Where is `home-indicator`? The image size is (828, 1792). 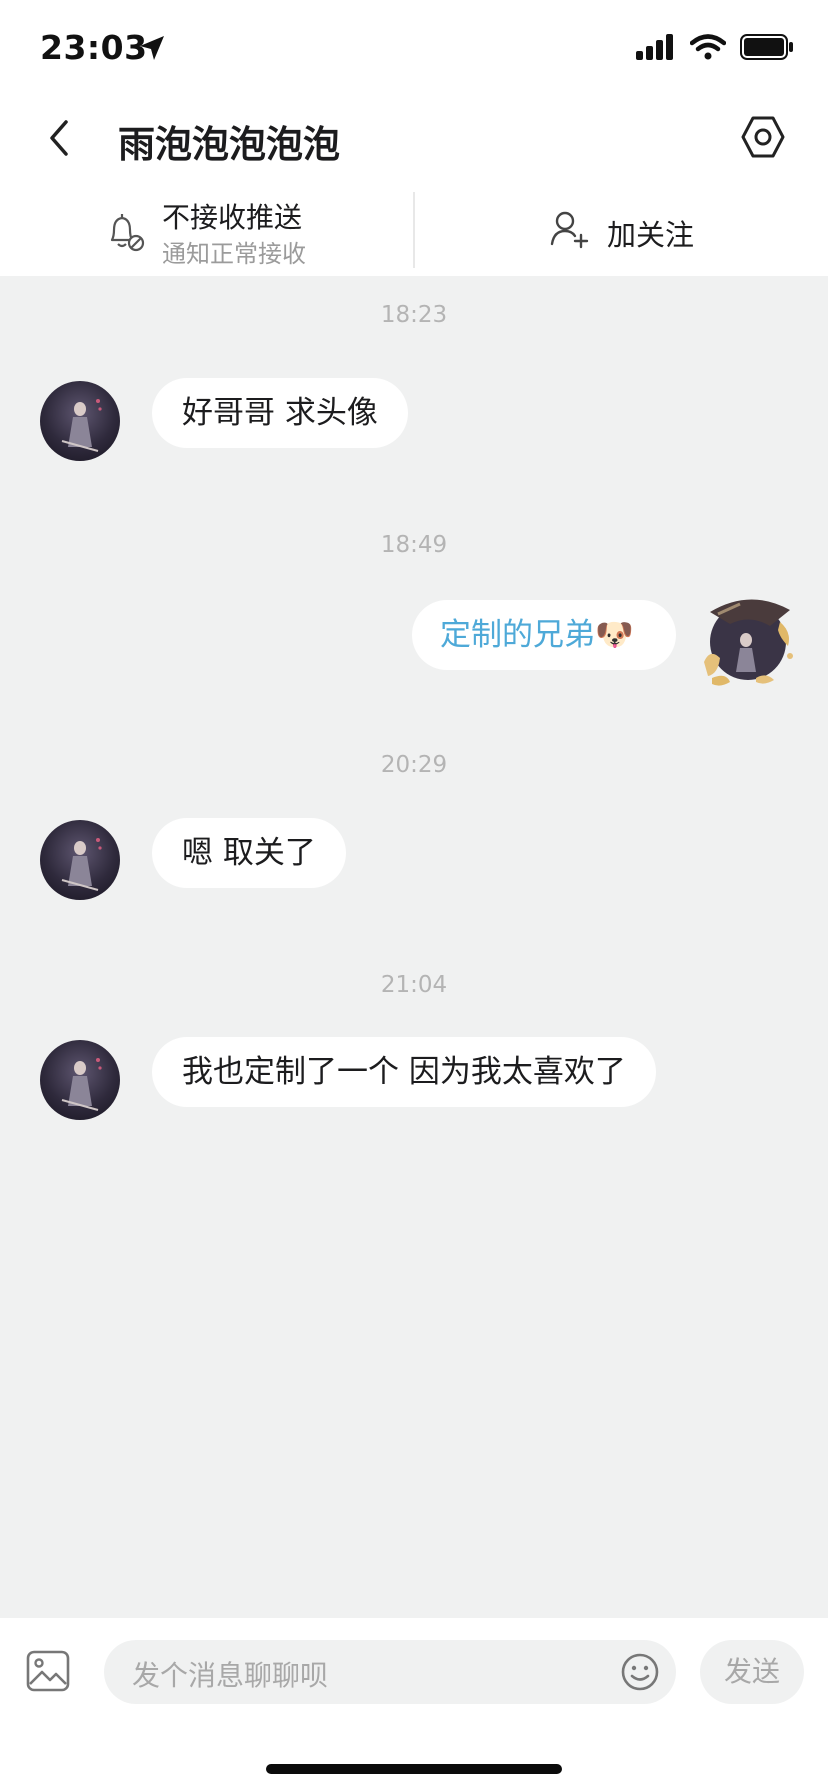
home-indicator is located at coordinates (414, 1769).